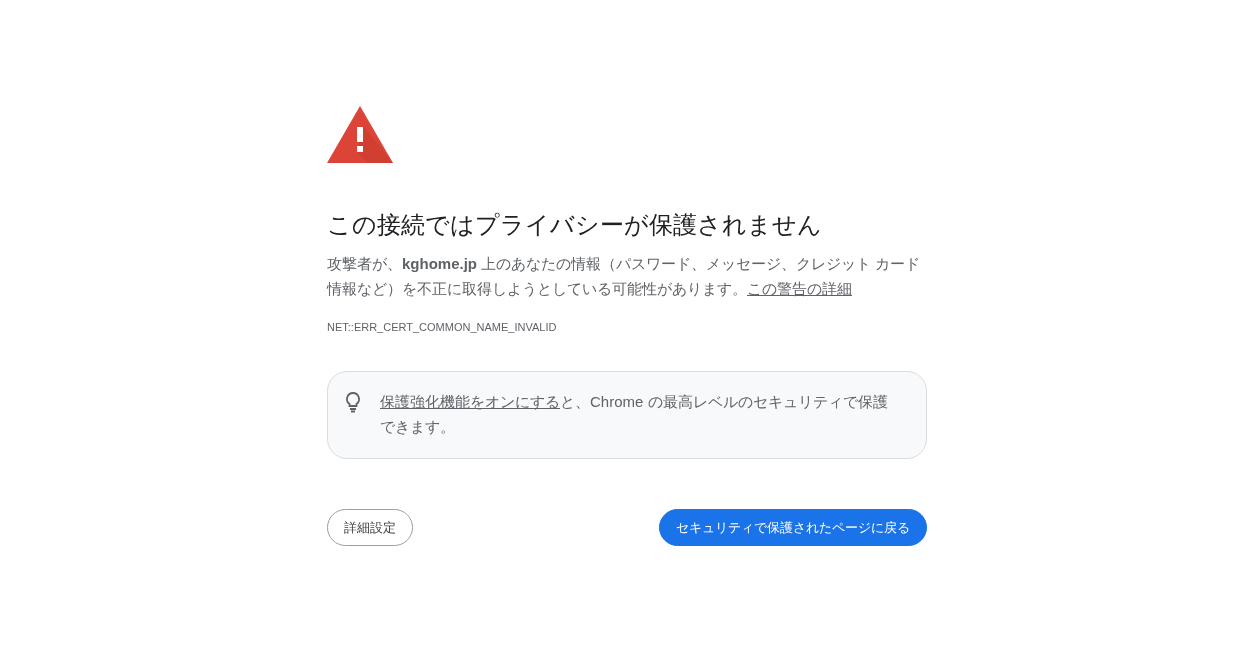  I want to click on error-code: NET::ERR_CERT_COMMON_NAME_INVALID, so click(442, 327).